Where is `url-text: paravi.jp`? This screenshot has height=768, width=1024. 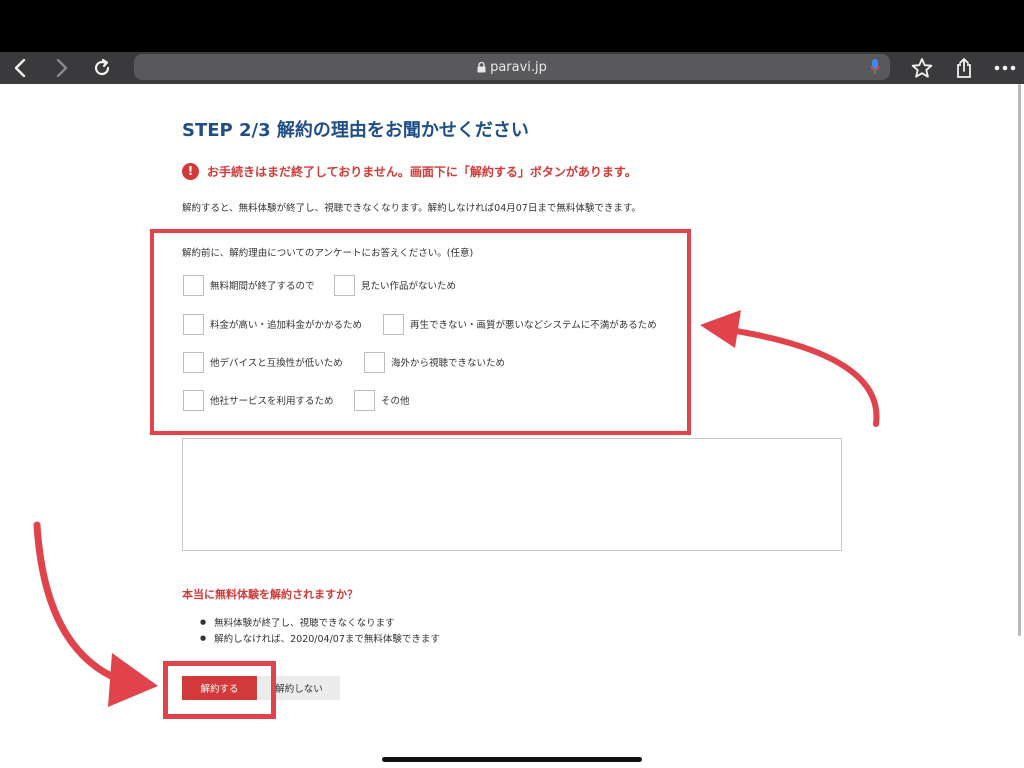 url-text: paravi.jp is located at coordinates (518, 67).